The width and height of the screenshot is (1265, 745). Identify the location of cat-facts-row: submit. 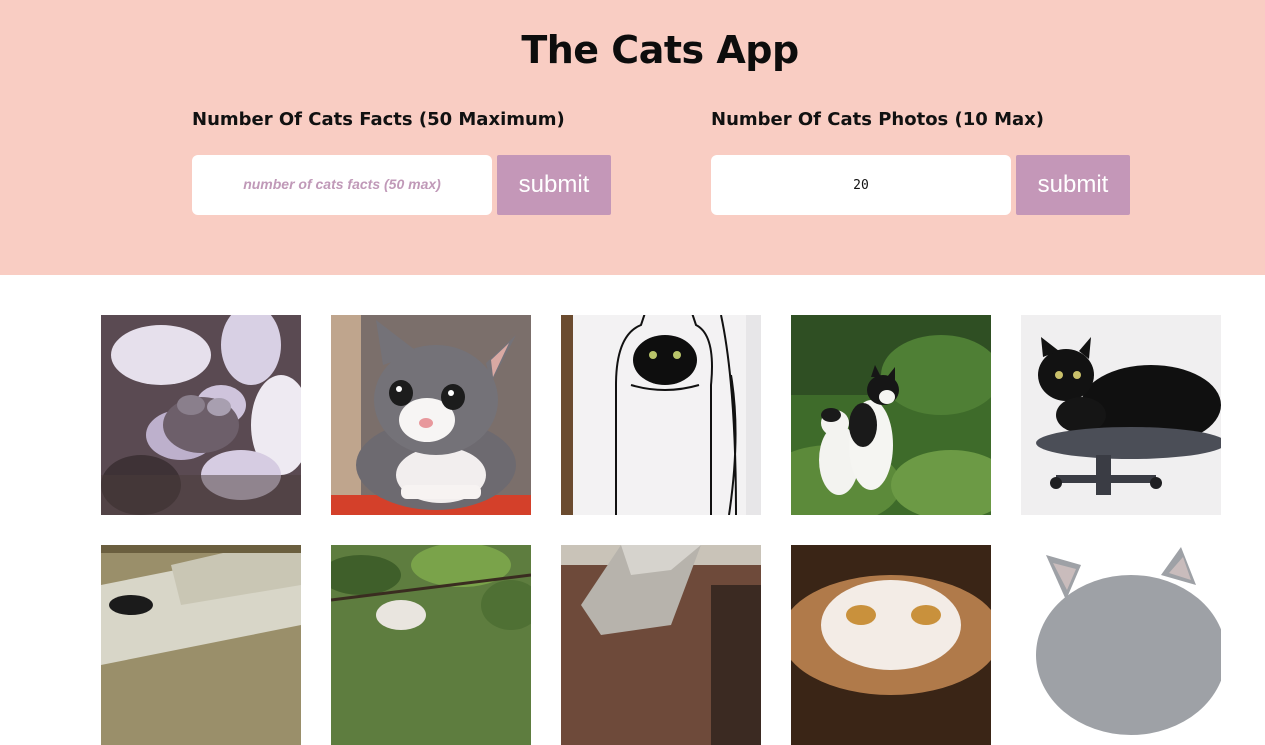
(401, 185).